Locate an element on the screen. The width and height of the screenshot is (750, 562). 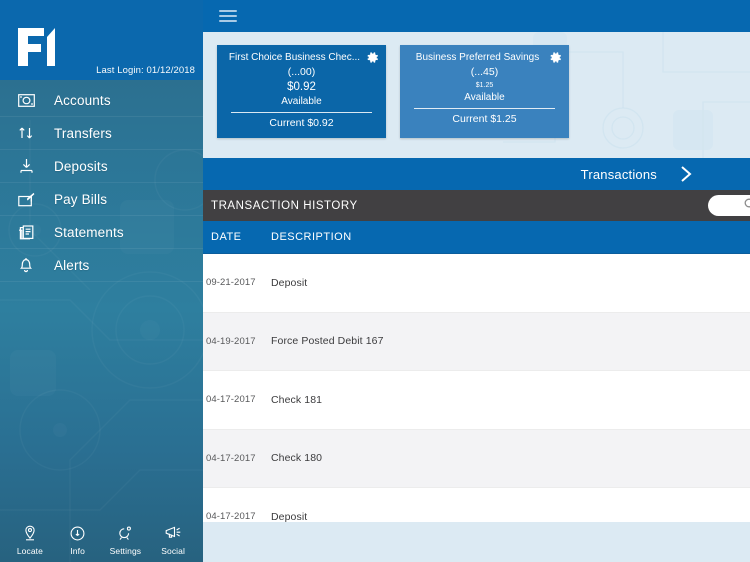
money-icon is located at coordinates (26, 100).